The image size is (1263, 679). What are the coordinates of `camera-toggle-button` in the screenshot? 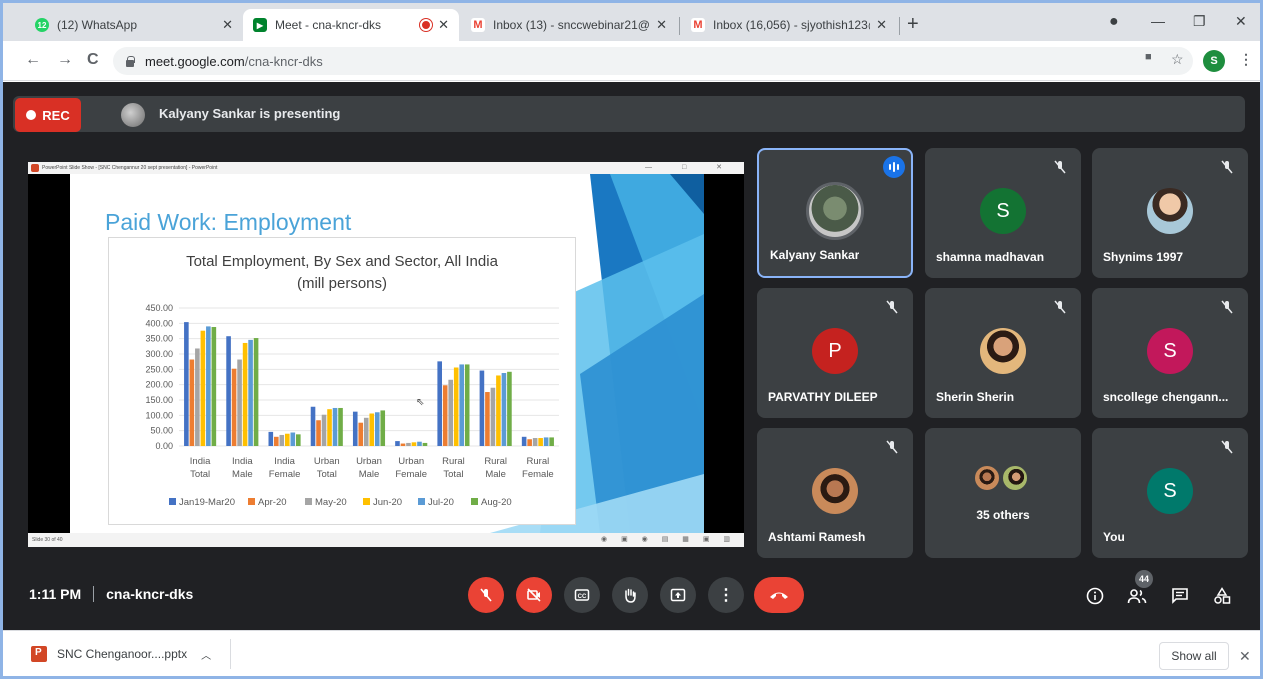 It's located at (534, 595).